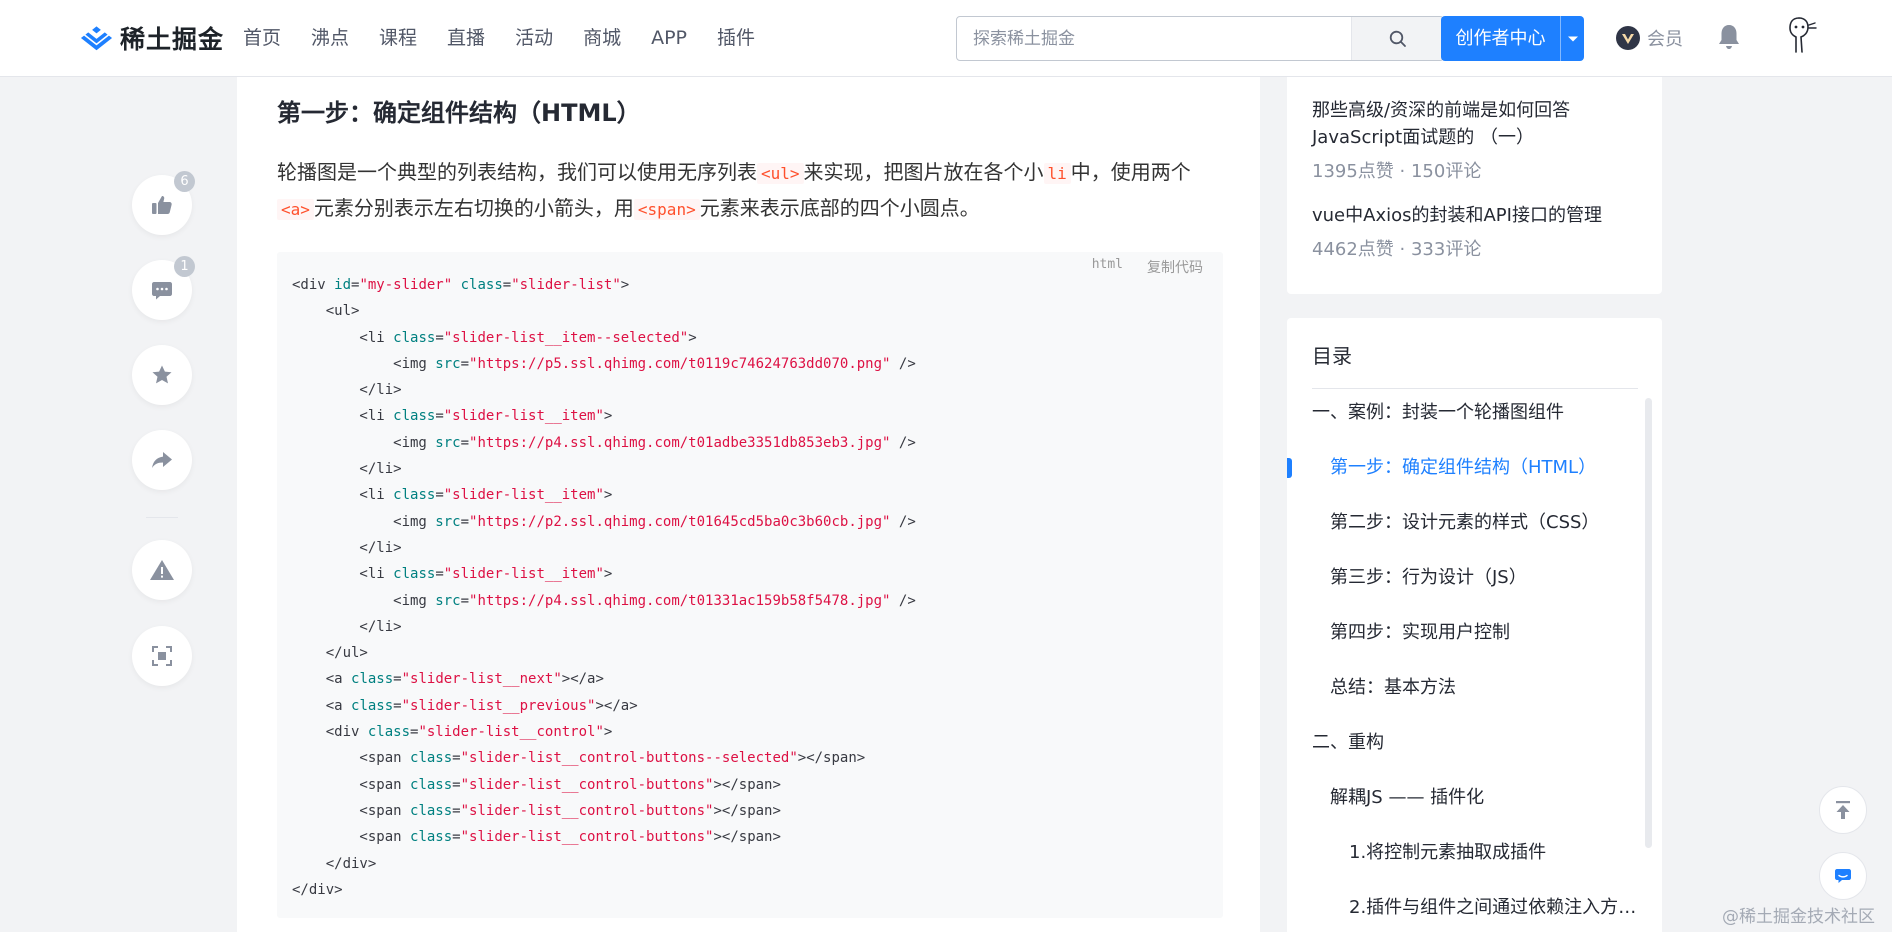 This screenshot has width=1892, height=932. I want to click on share-button, so click(162, 460).